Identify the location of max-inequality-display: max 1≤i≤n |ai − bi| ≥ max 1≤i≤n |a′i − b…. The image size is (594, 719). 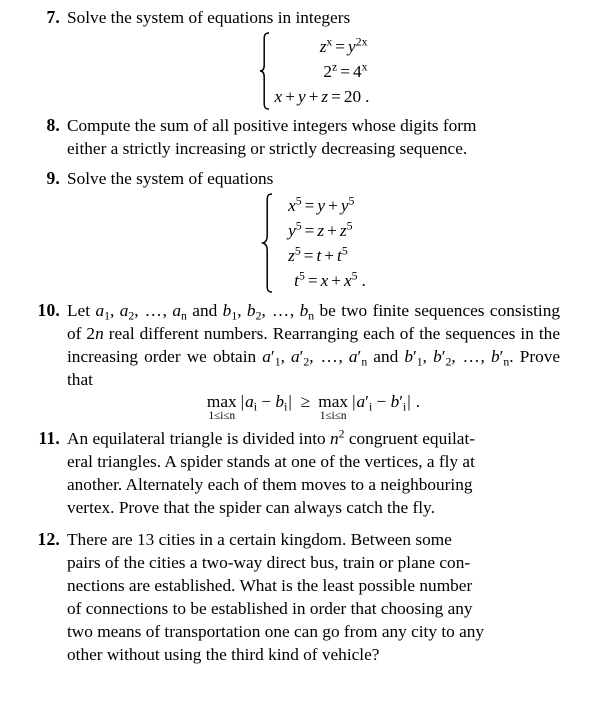
(313, 407).